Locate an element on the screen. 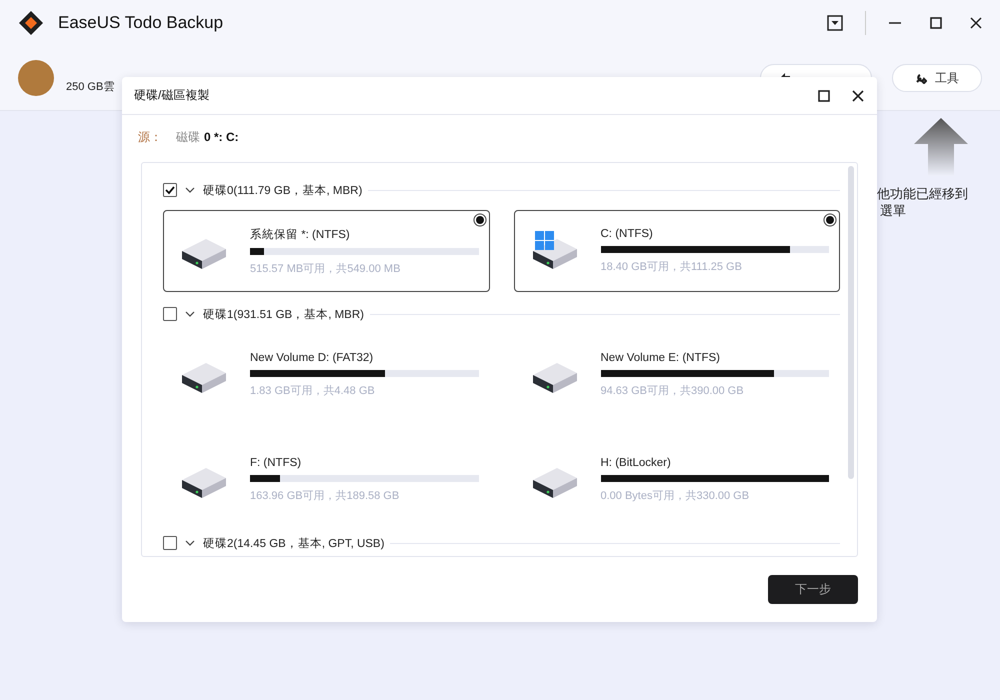 This screenshot has width=1000, height=700. disk-label: 硬碟0(111.79 GB，基本, MBR) is located at coordinates (282, 191).